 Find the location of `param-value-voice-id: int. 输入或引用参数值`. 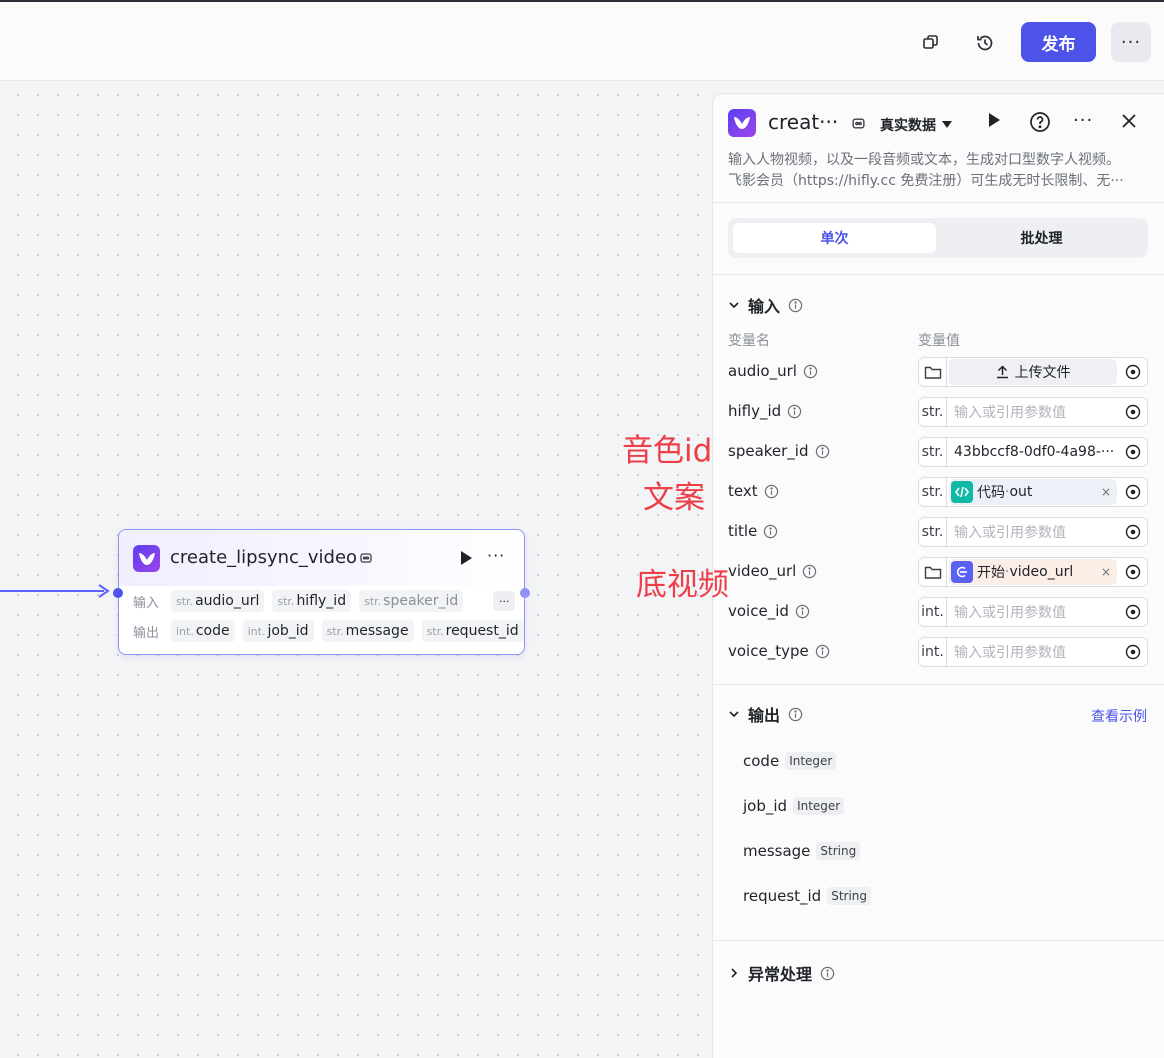

param-value-voice-id: int. 输入或引用参数值 is located at coordinates (1033, 612).